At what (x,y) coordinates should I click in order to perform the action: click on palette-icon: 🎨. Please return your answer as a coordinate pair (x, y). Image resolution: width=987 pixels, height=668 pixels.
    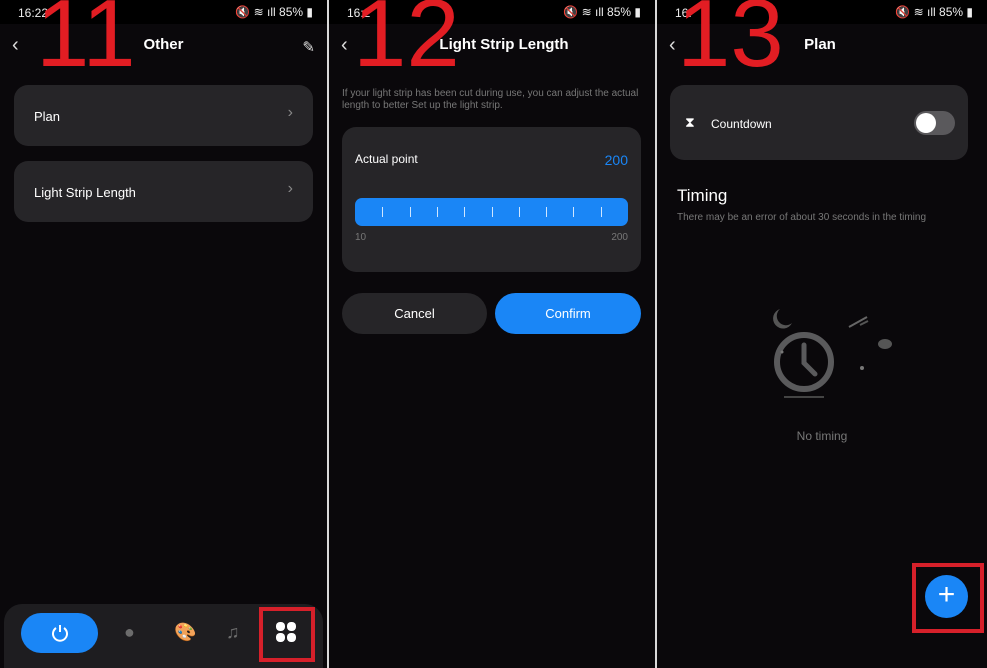
    Looking at the image, I should click on (185, 632).